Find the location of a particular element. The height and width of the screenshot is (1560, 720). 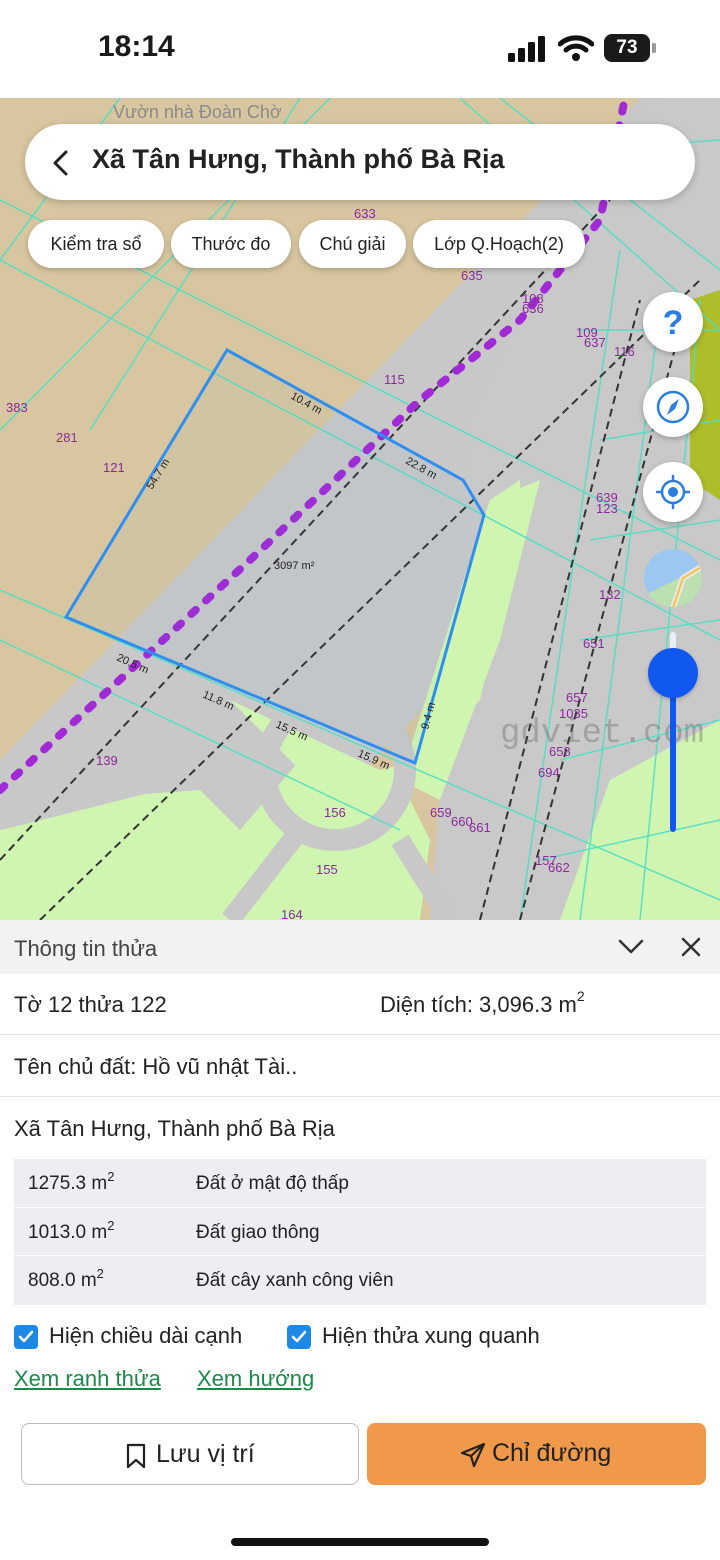

parcel-row: Tờ 12 thửa 122 Diện tích: 3,096.3 m2 is located at coordinates (360, 1004).